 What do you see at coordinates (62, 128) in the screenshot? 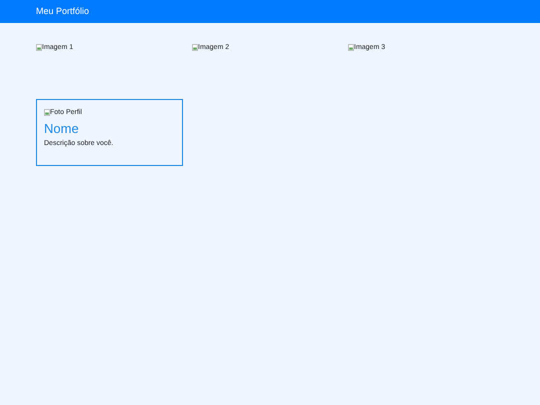
I see `profile-name: Nome` at bounding box center [62, 128].